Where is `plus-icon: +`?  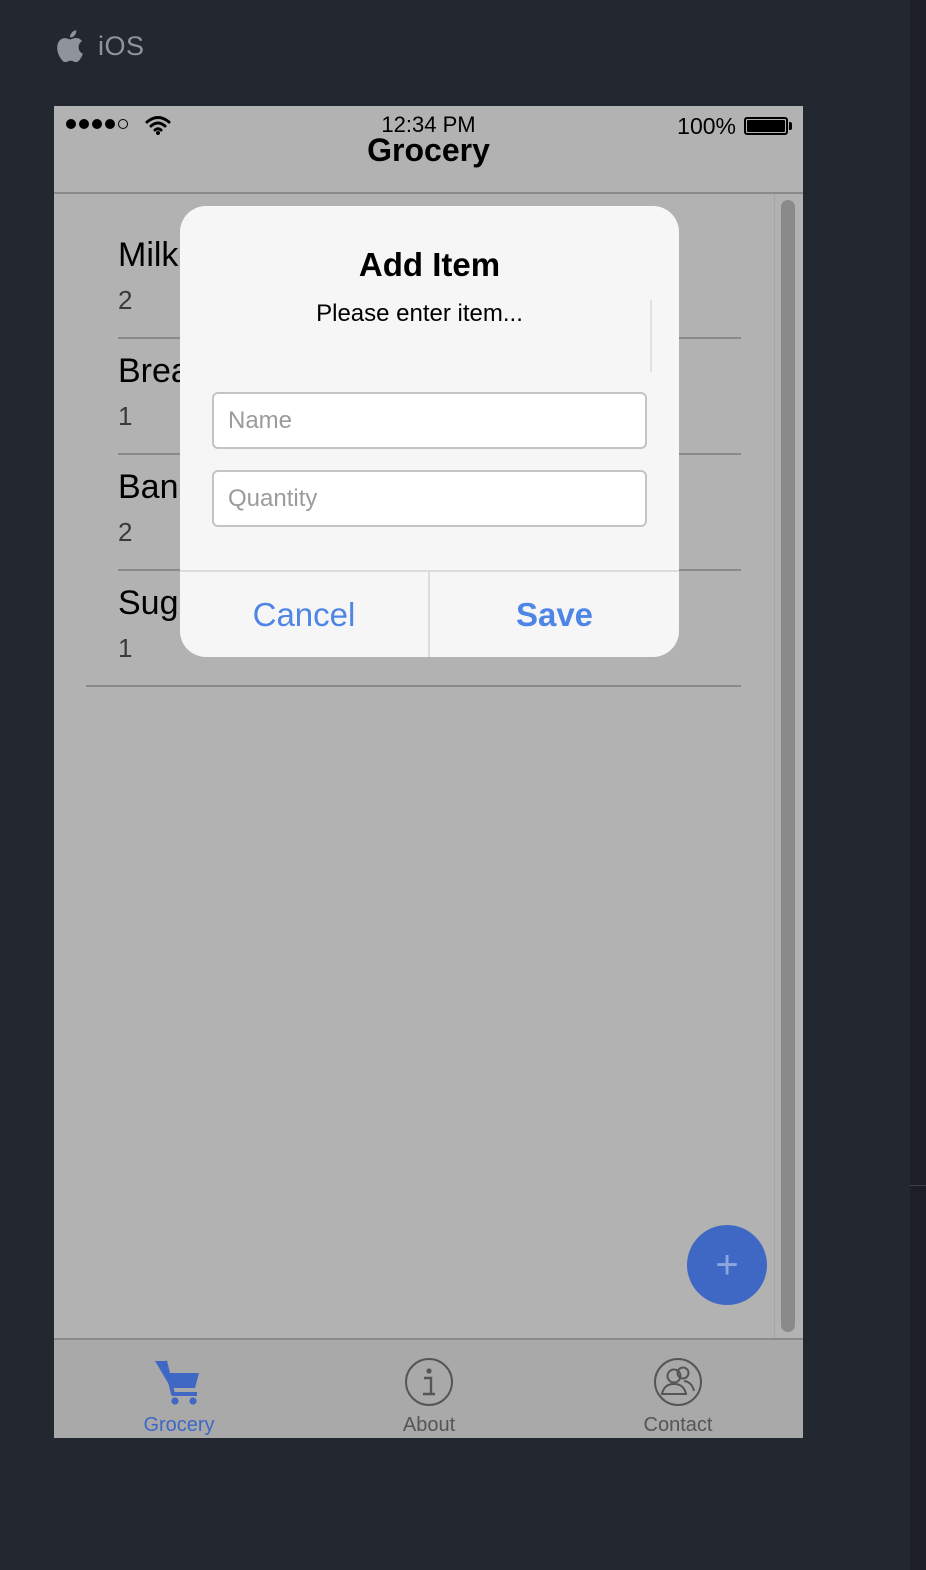 plus-icon: + is located at coordinates (727, 1265).